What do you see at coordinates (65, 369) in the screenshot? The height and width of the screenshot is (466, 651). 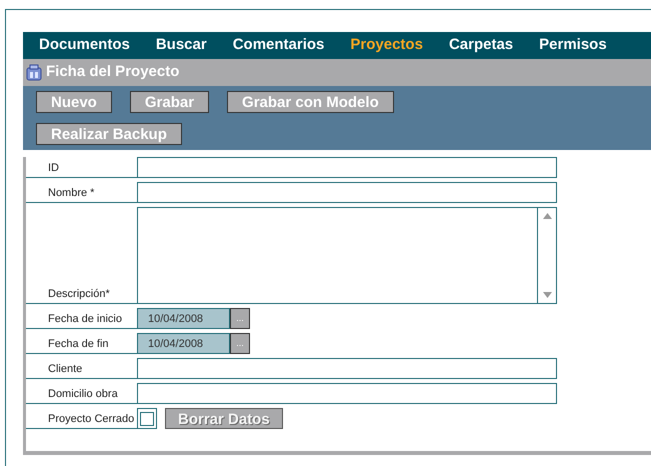 I see `field-label: Cliente` at bounding box center [65, 369].